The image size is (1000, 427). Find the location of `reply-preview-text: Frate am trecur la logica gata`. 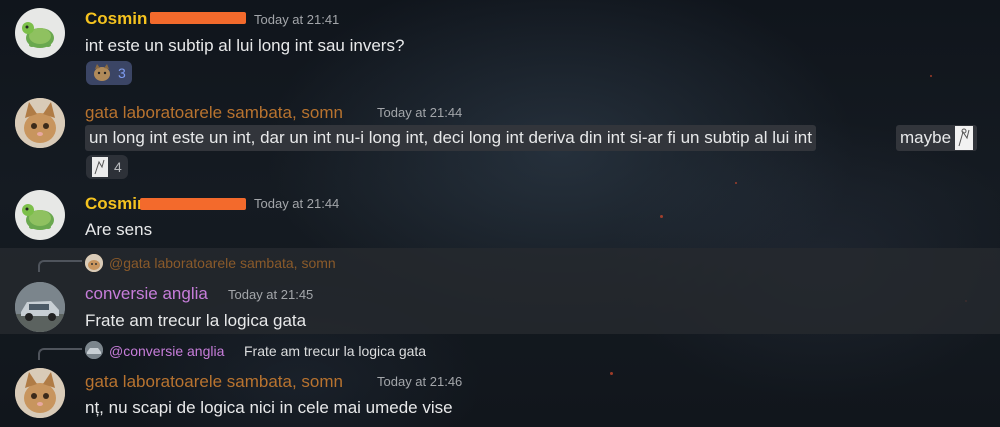

reply-preview-text: Frate am trecur la logica gata is located at coordinates (335, 351).